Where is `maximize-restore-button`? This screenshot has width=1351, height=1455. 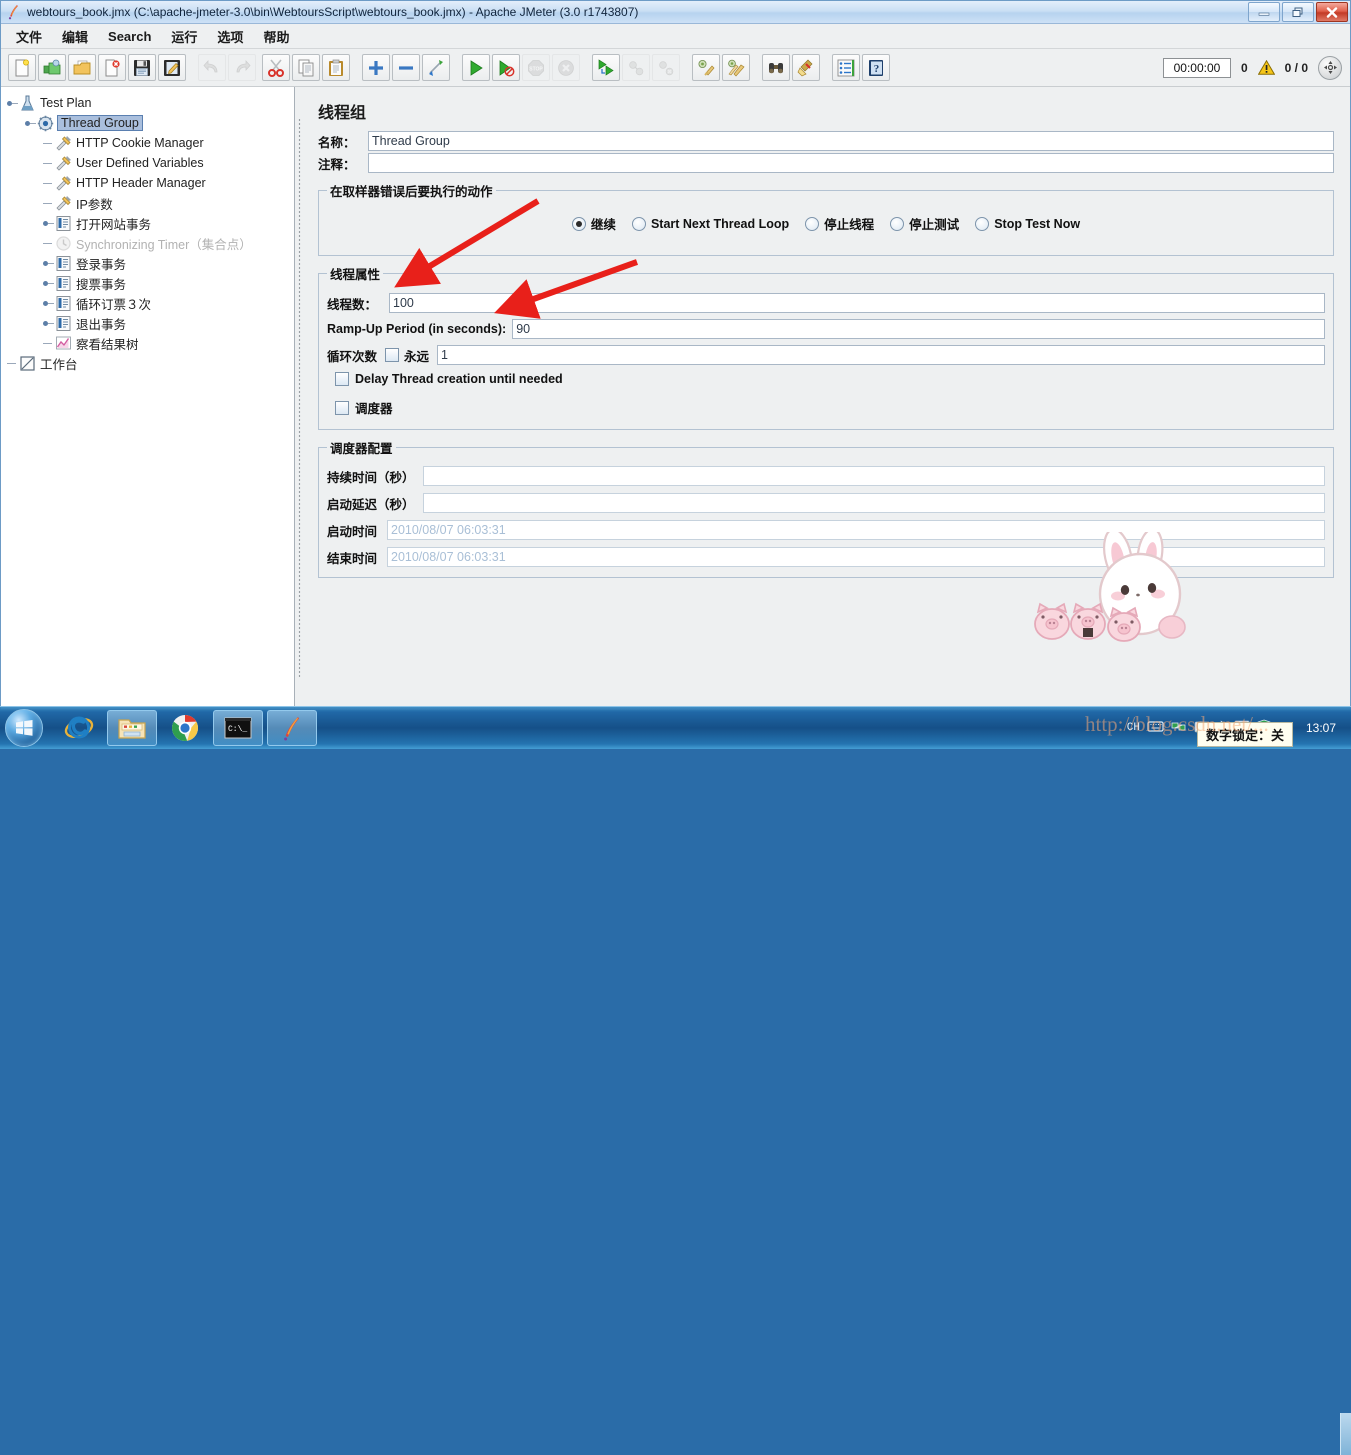
maximize-restore-button is located at coordinates (1298, 12).